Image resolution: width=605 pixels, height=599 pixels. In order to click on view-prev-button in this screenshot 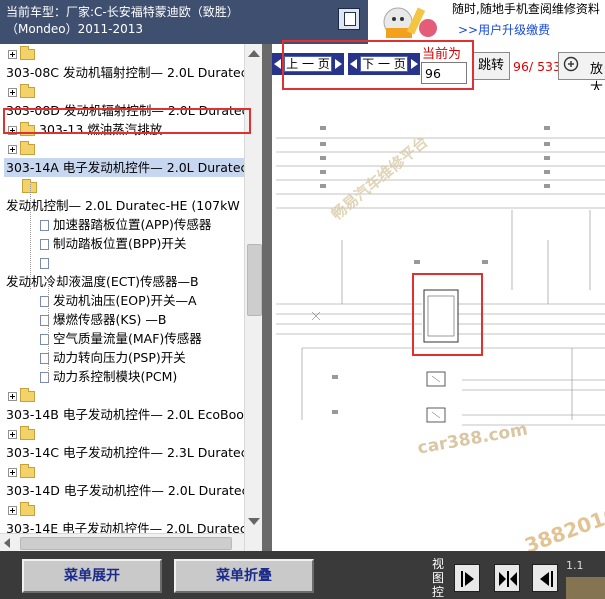, I will do `click(545, 578)`.